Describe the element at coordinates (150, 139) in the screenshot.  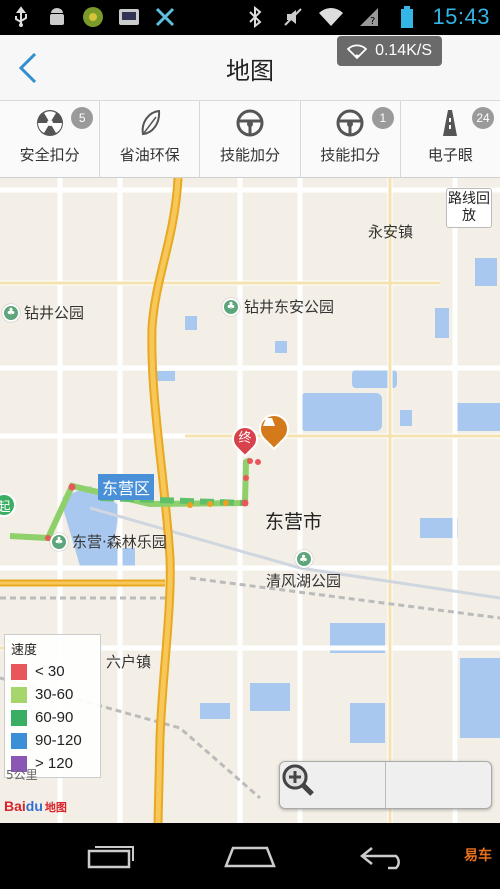
I see `tab-fuel-saving: 省油环保` at that location.